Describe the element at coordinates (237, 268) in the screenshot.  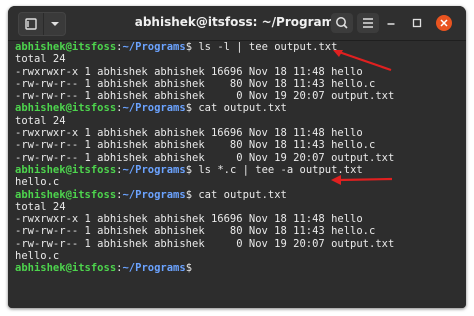
I see `prompt-line: abhishek@itsfoss:~/Programs$` at that location.